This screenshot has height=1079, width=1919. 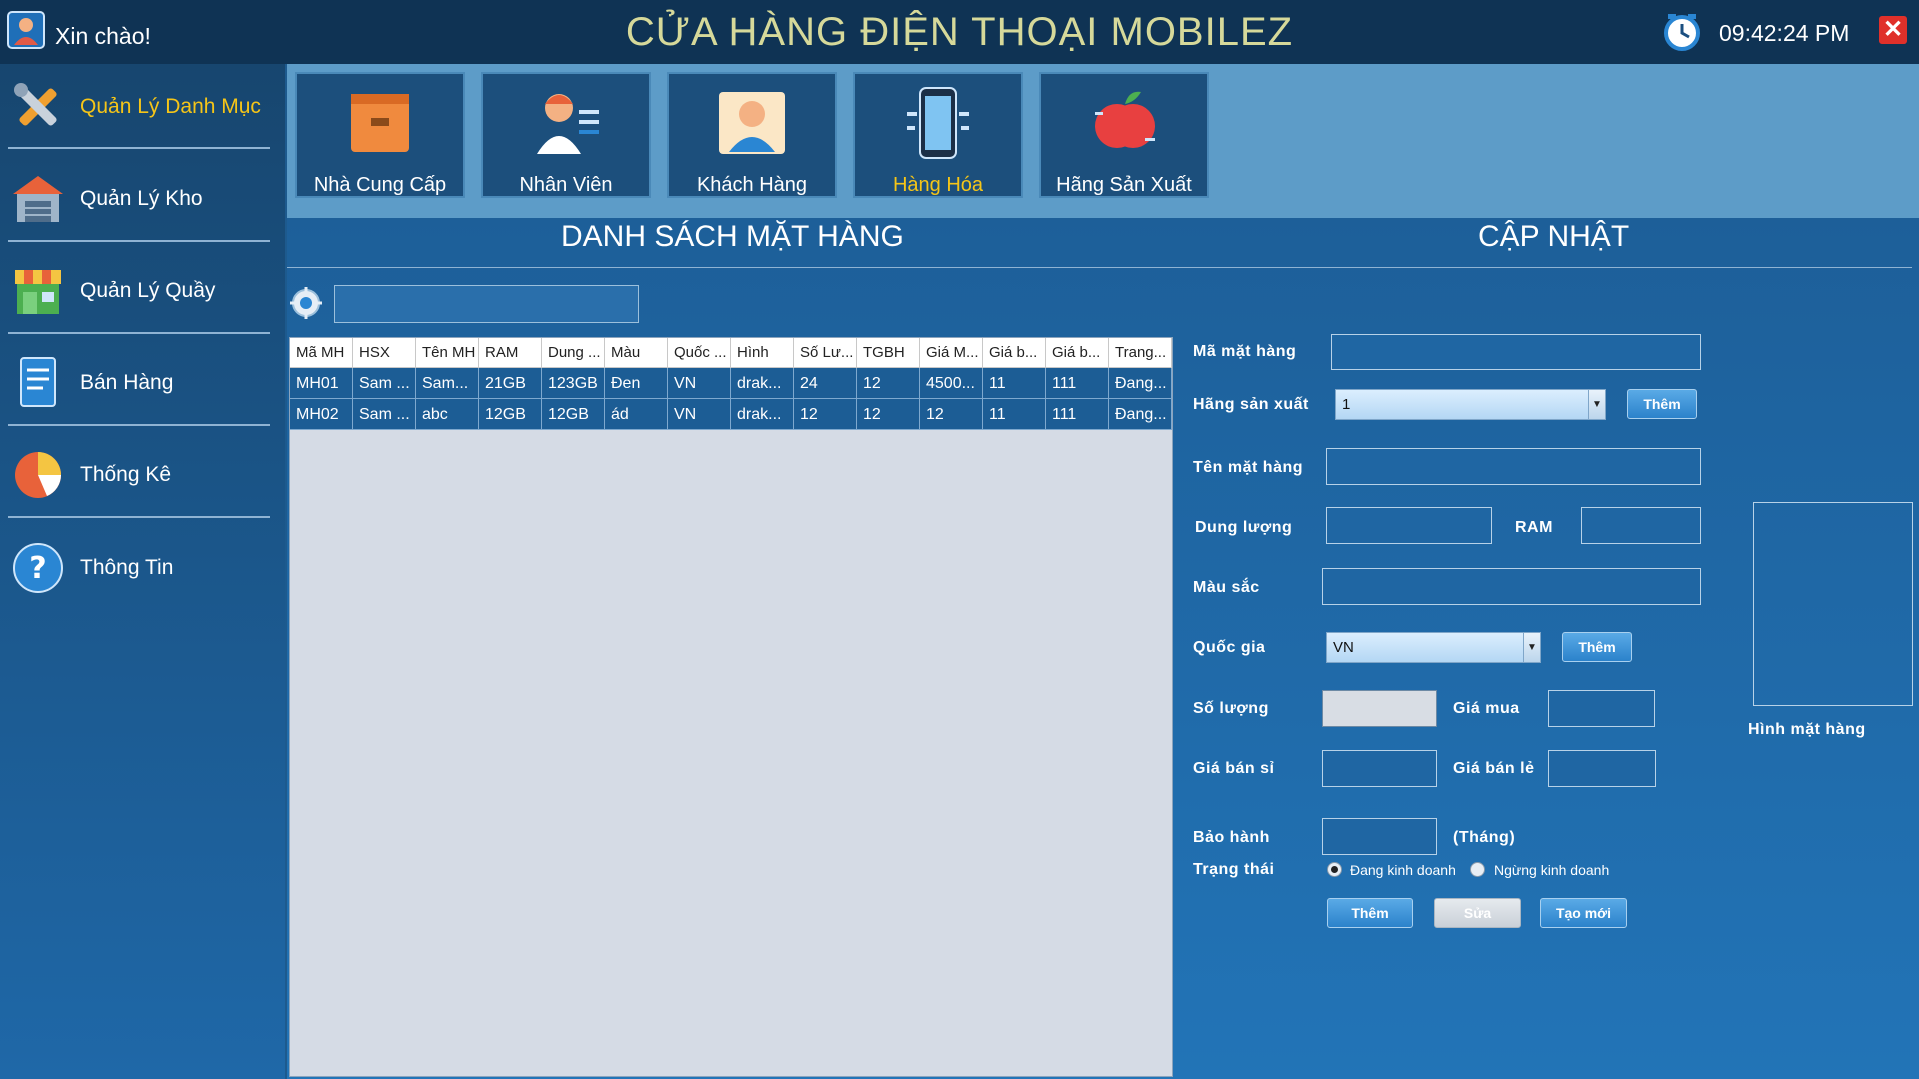 I want to click on sidebar-item-thong-ke: Thống Kê, so click(x=142, y=476).